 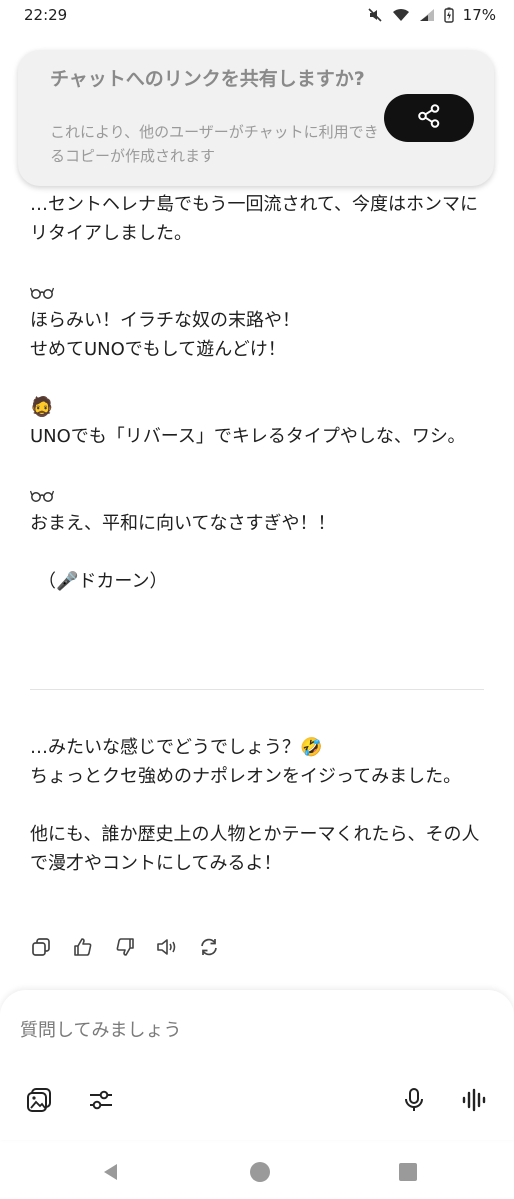 What do you see at coordinates (375, 15) in the screenshot?
I see `mute-icon` at bounding box center [375, 15].